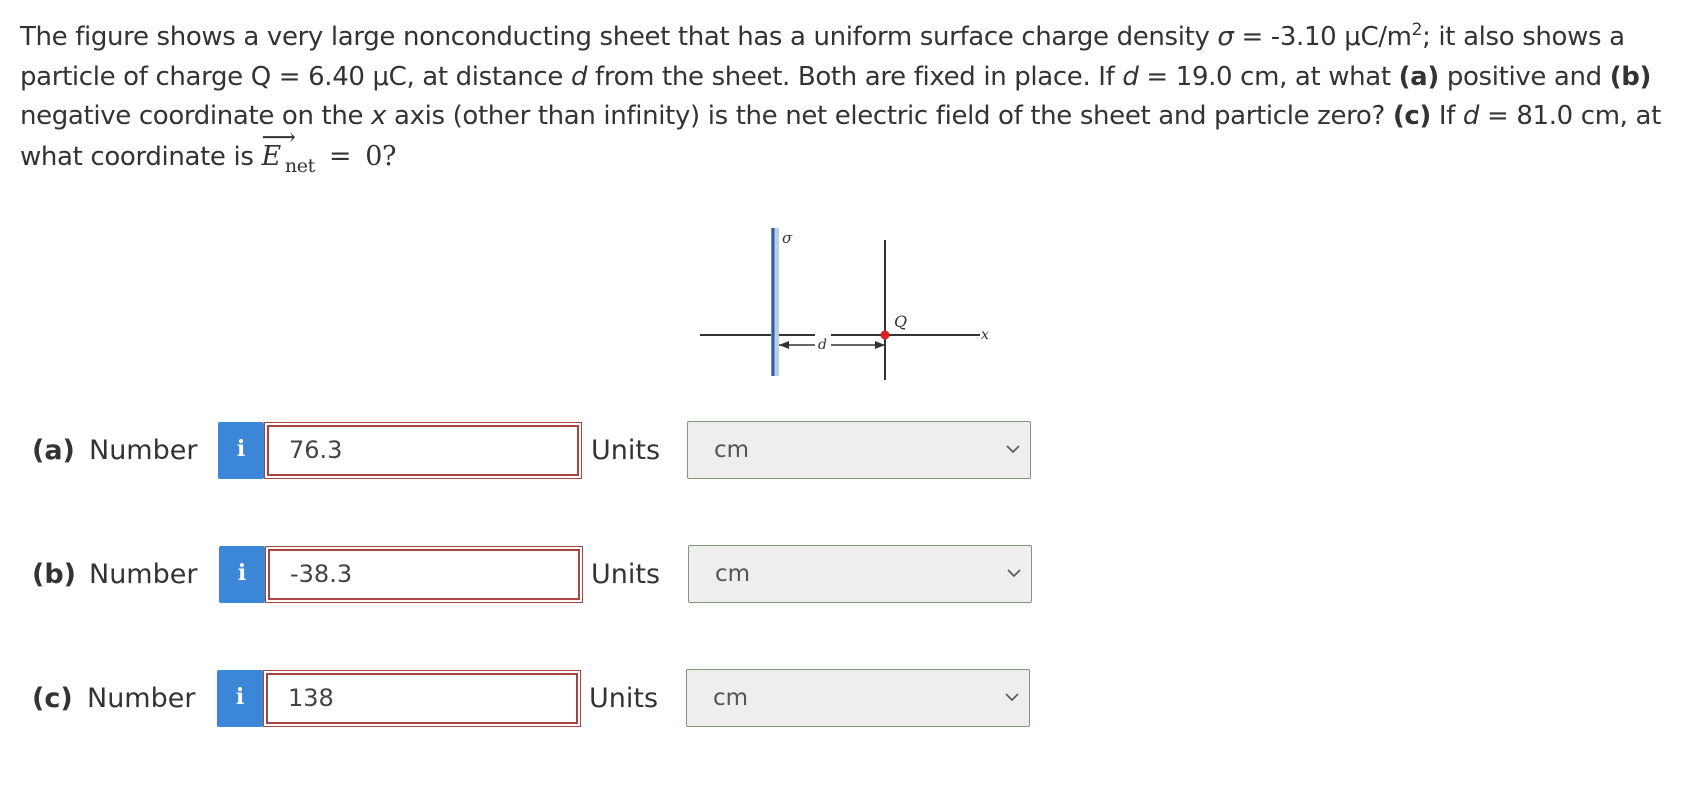 The image size is (1708, 810). Describe the element at coordinates (196, 116) in the screenshot. I see `problem-text: negative coordinate on the` at that location.